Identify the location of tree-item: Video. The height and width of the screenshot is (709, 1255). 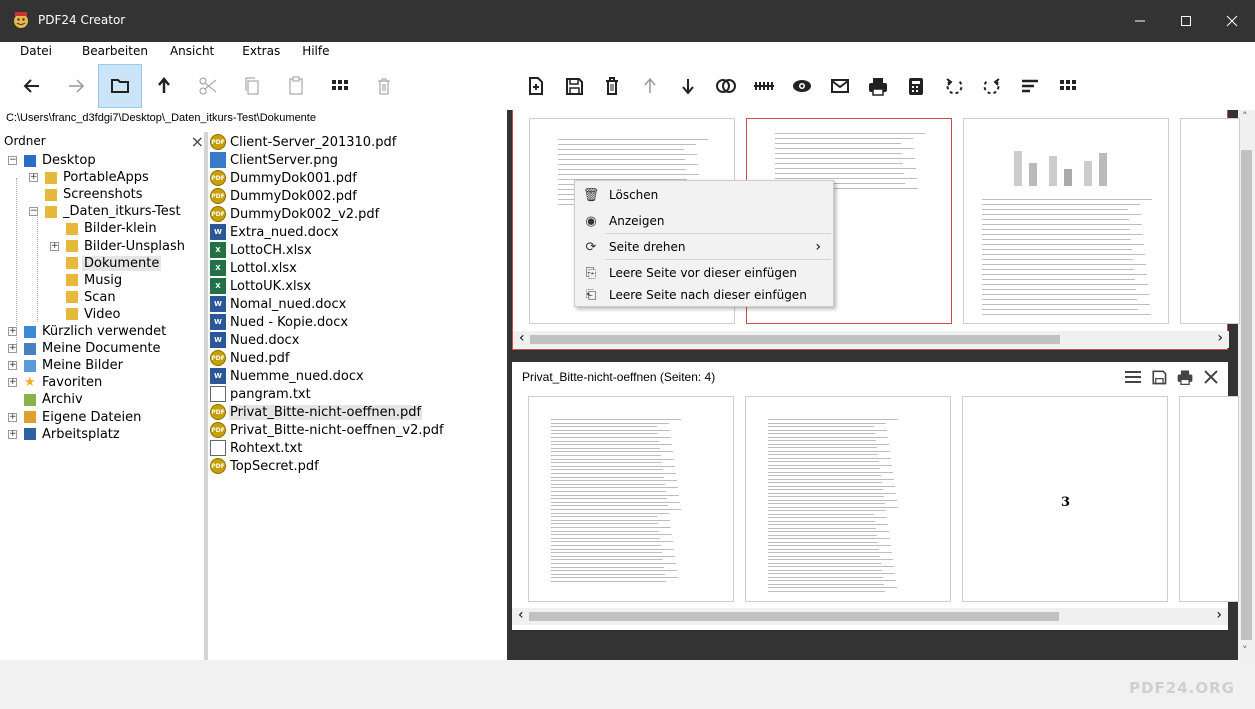
(94, 314).